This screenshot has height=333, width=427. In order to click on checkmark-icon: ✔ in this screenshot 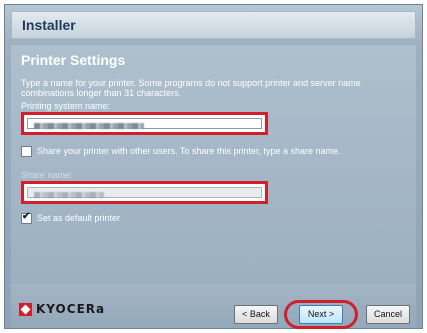, I will do `click(26, 216)`.